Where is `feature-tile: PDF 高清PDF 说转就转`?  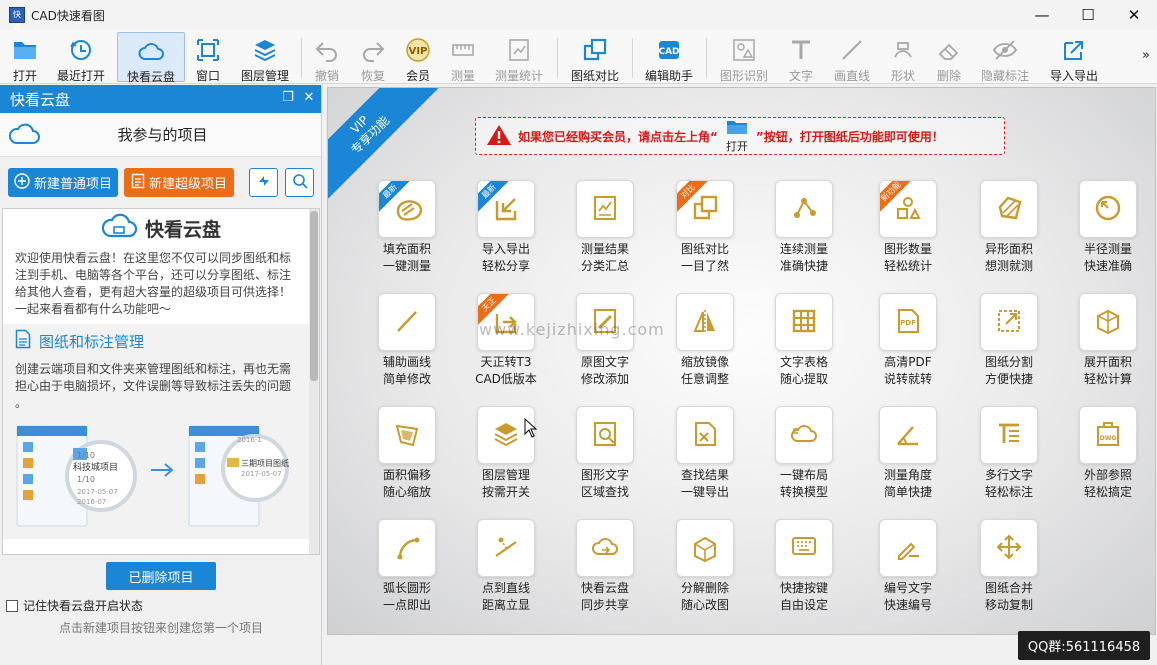 feature-tile: PDF 高清PDF 说转就转 is located at coordinates (908, 348).